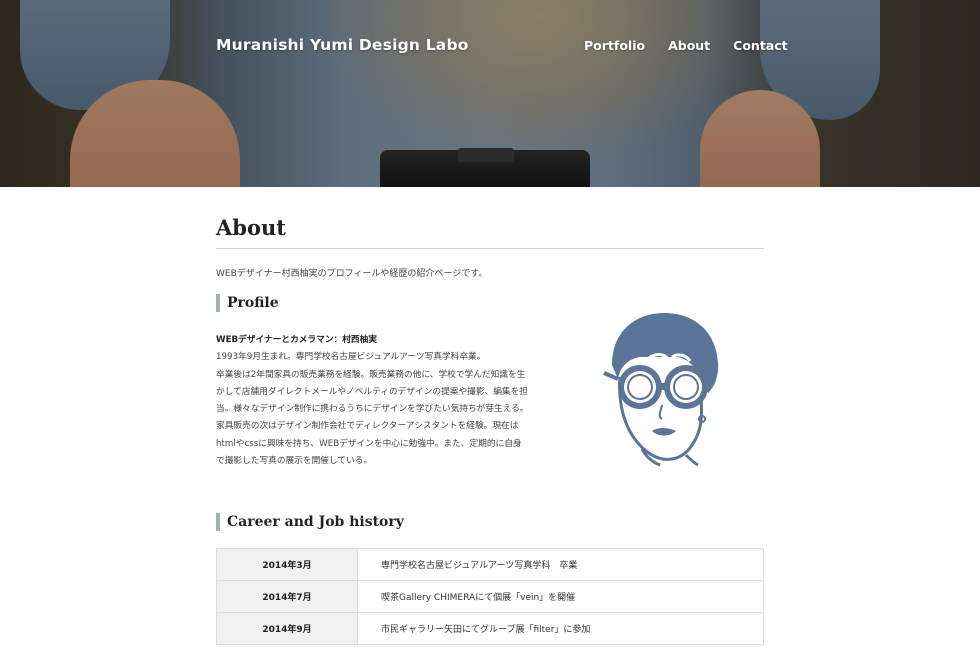 The height and width of the screenshot is (651, 980). Describe the element at coordinates (367, 426) in the screenshot. I see `profile-line: 家具販売の次はデザイン制作会社でディレクターアシスタントを経験。現在は` at that location.